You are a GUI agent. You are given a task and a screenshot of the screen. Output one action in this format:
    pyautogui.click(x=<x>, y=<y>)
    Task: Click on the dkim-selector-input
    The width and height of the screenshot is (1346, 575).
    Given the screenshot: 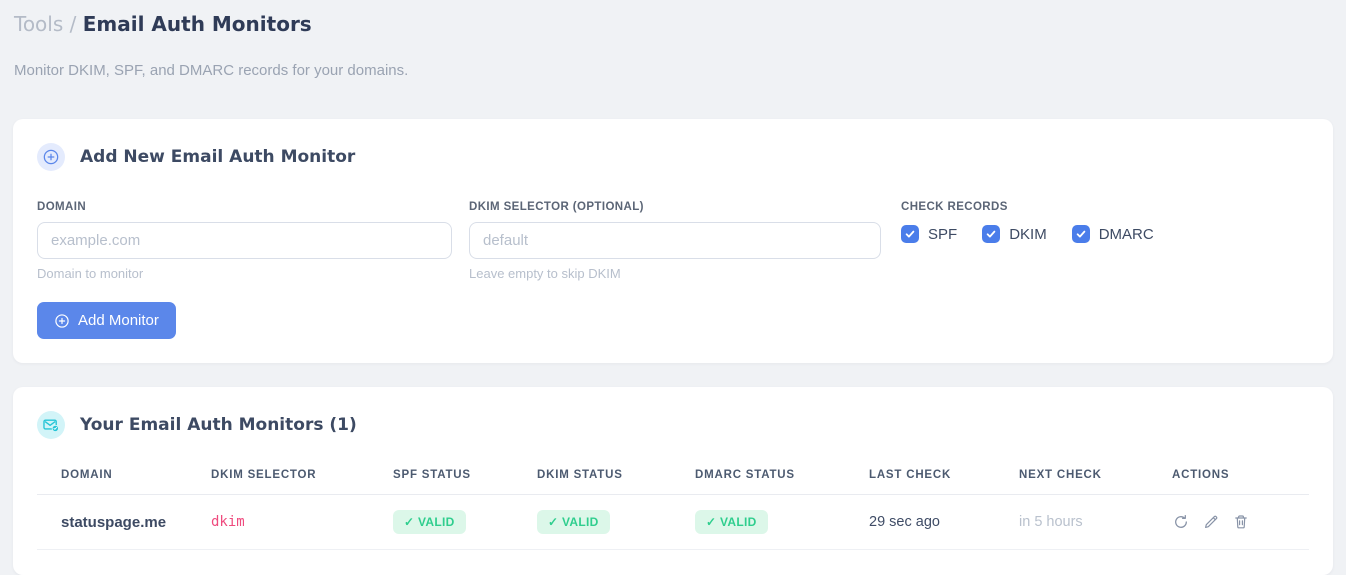 What is the action you would take?
    pyautogui.click(x=675, y=240)
    